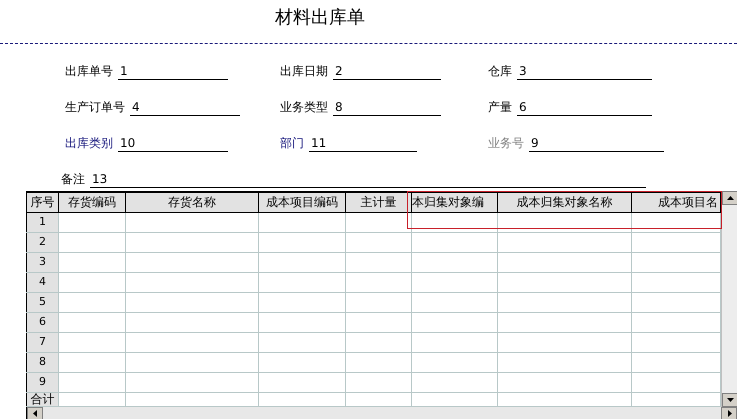 This screenshot has width=737, height=419. What do you see at coordinates (304, 71) in the screenshot?
I see `field-label: 出库日期` at bounding box center [304, 71].